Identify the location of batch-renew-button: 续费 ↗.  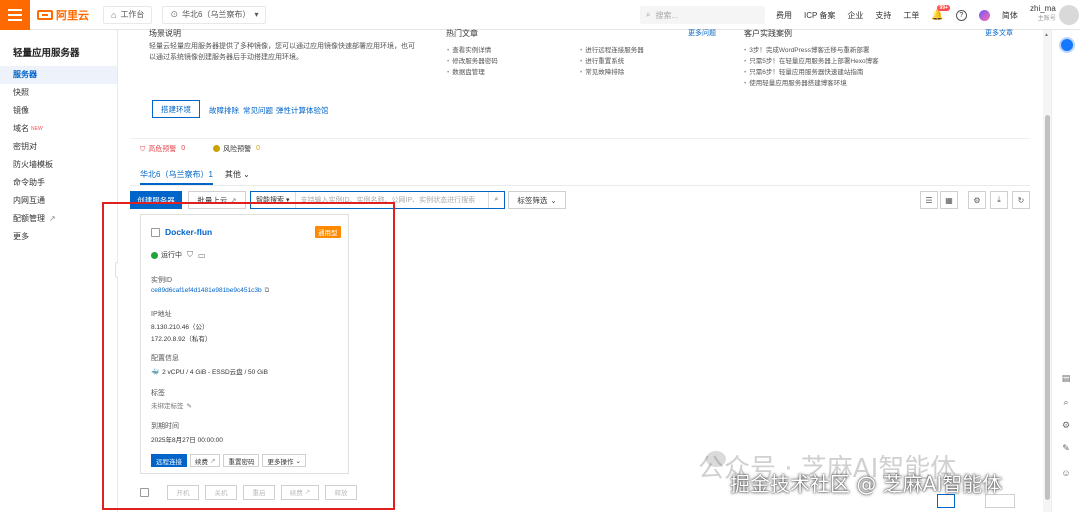
(300, 492).